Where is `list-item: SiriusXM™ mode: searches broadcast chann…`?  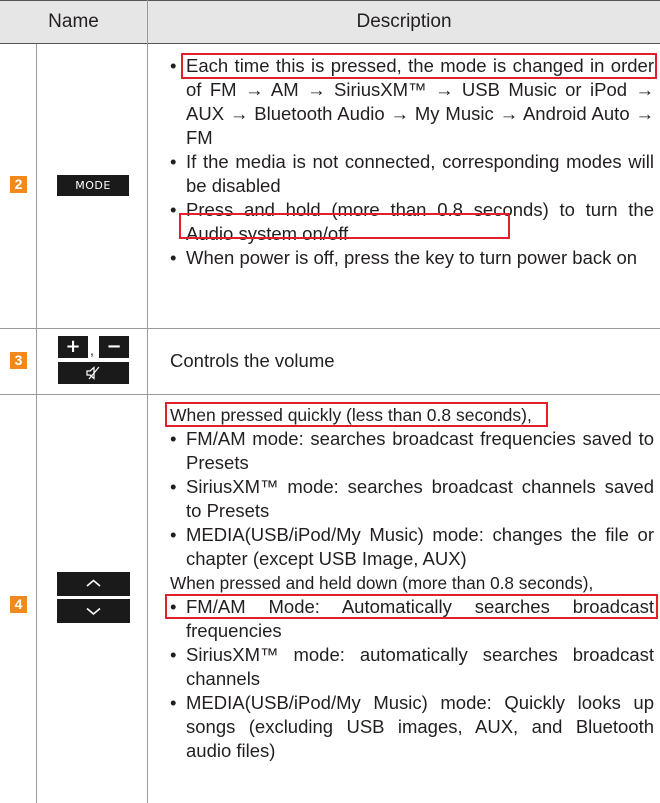 list-item: SiriusXM™ mode: searches broadcast chann… is located at coordinates (409, 499).